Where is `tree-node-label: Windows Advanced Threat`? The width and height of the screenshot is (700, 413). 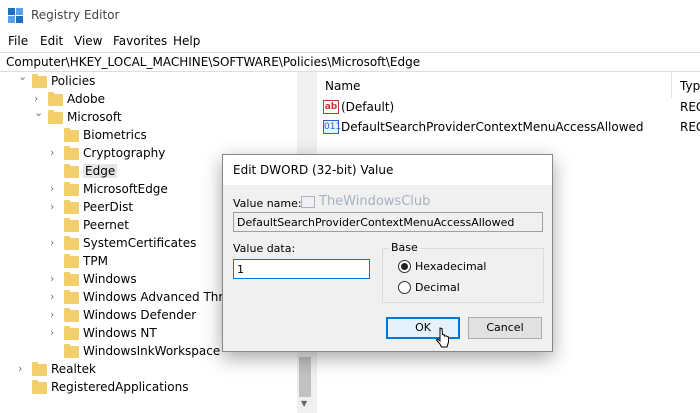
tree-node-label: Windows Advanced Threat is located at coordinates (163, 297).